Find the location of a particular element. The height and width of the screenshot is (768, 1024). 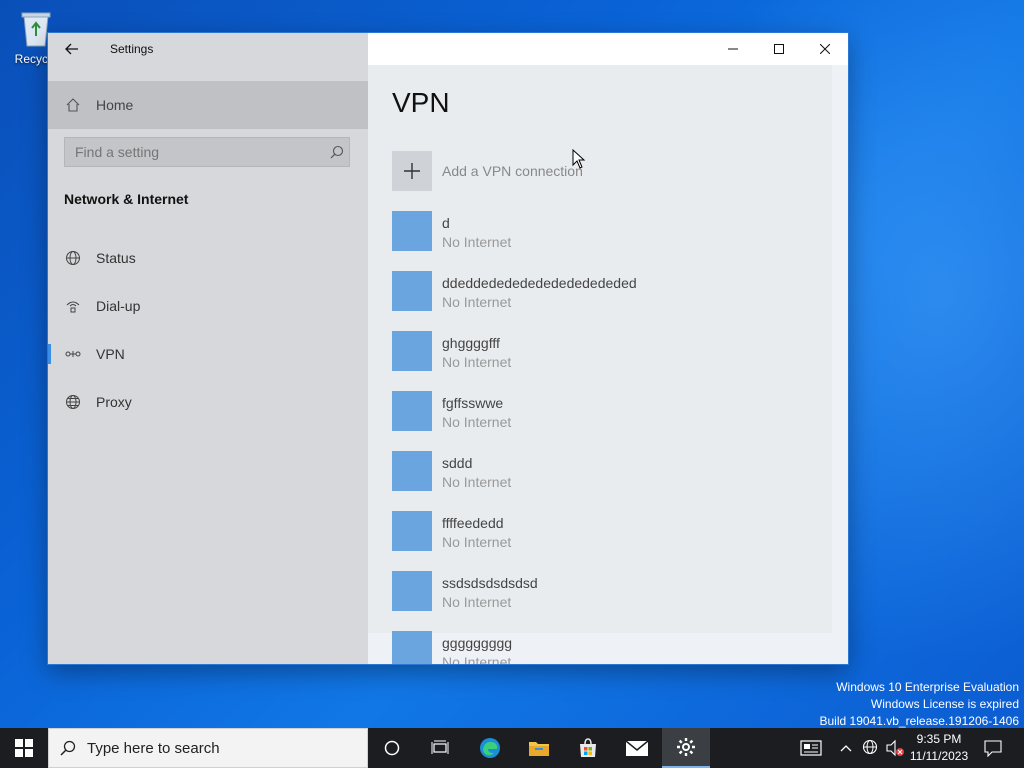

close-icon is located at coordinates (825, 49).